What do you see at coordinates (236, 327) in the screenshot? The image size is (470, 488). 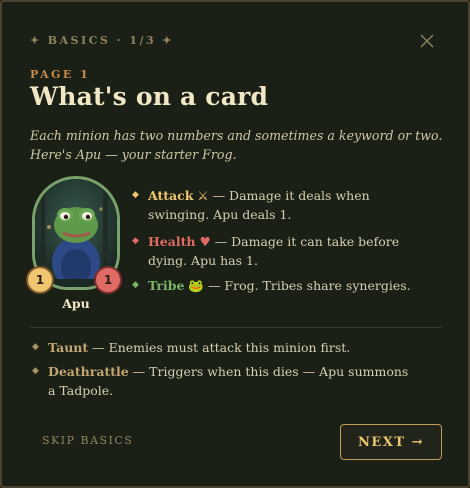 I see `divider` at bounding box center [236, 327].